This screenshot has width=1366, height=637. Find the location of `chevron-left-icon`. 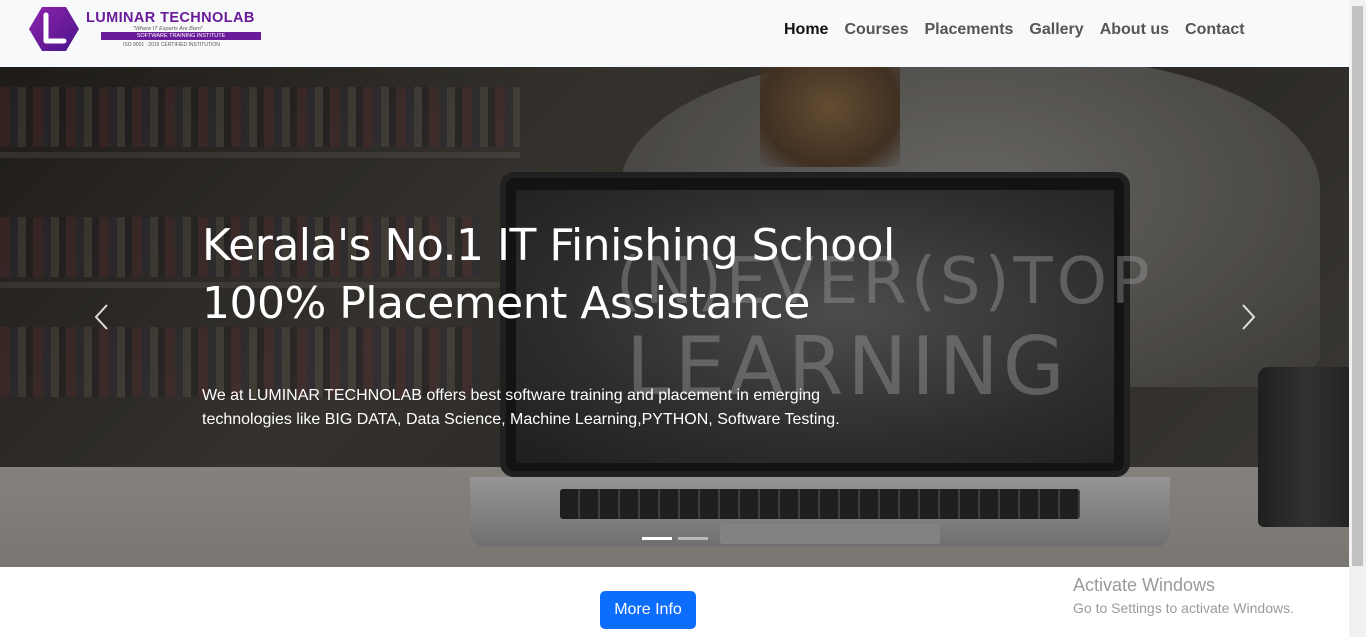

chevron-left-icon is located at coordinates (101, 317).